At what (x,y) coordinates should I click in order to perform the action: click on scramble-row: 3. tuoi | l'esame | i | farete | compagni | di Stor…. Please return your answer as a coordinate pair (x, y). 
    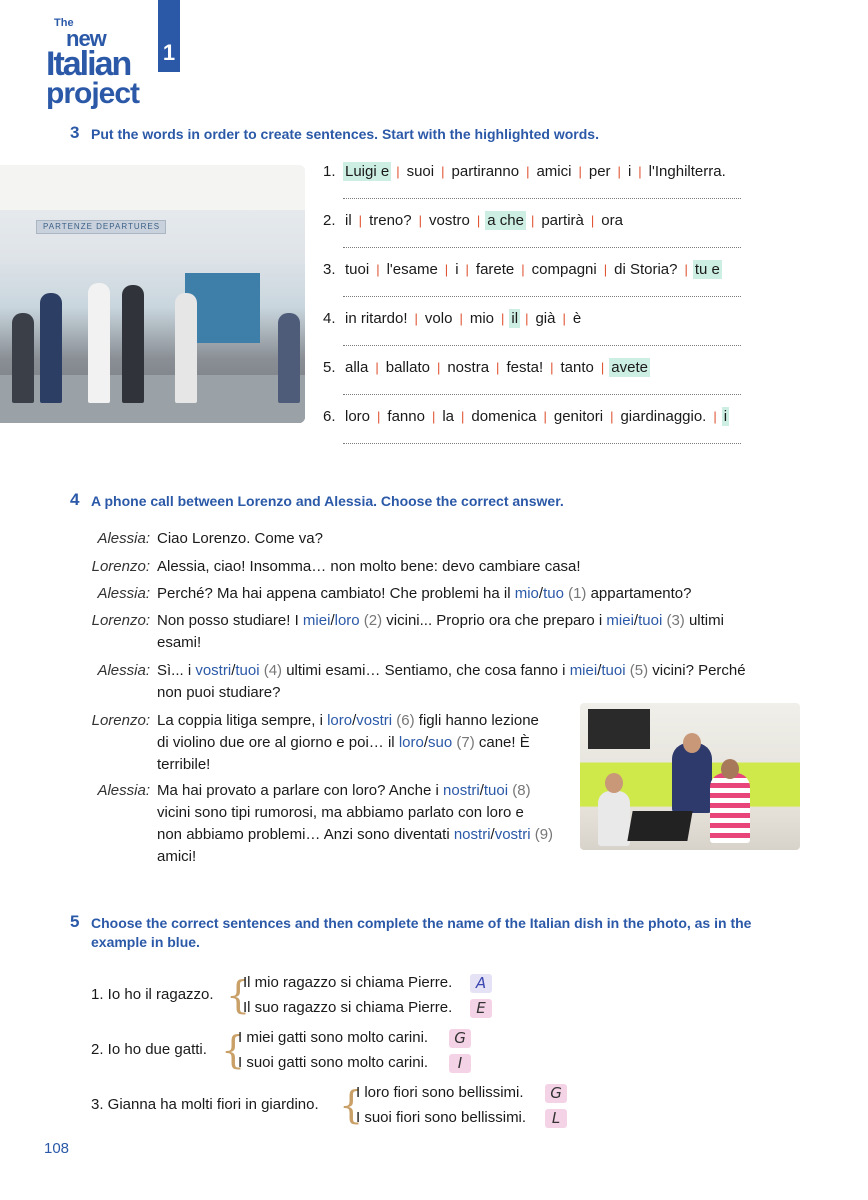
    Looking at the image, I should click on (522, 270).